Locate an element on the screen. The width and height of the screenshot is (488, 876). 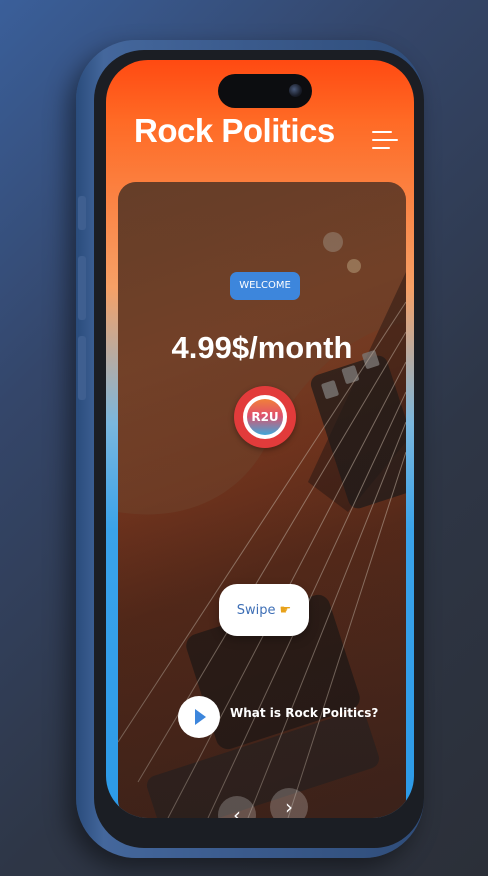
hand-pointing-right-icon: ☛ is located at coordinates (285, 610).